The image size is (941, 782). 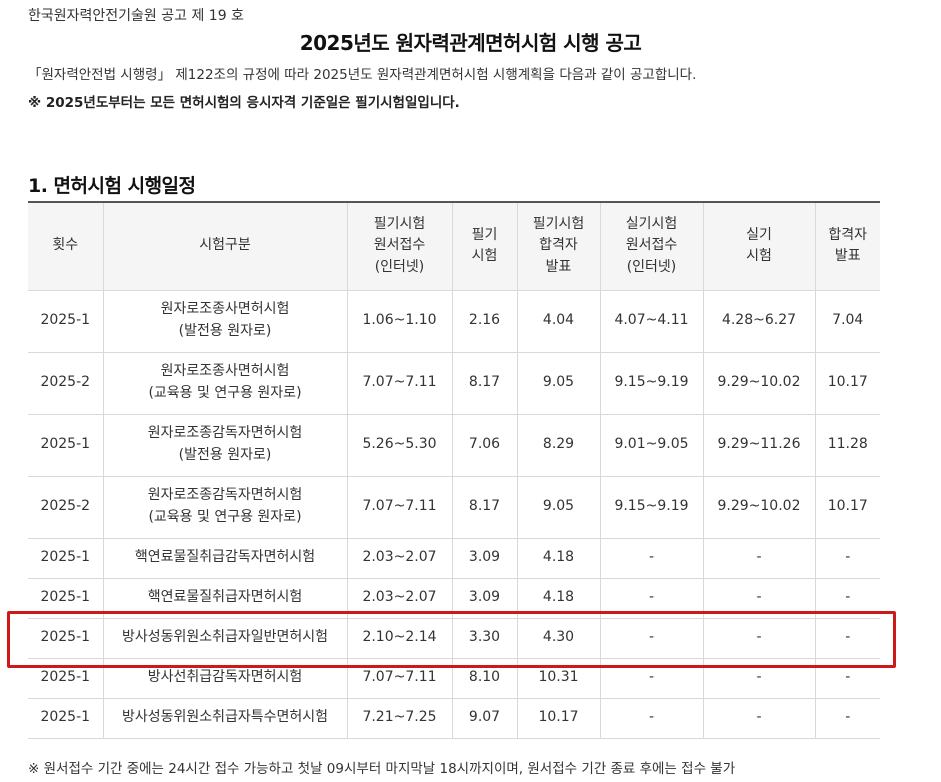 What do you see at coordinates (400, 246) in the screenshot?
I see `header-written-application: 필기시험 원서접수 (인터넷)` at bounding box center [400, 246].